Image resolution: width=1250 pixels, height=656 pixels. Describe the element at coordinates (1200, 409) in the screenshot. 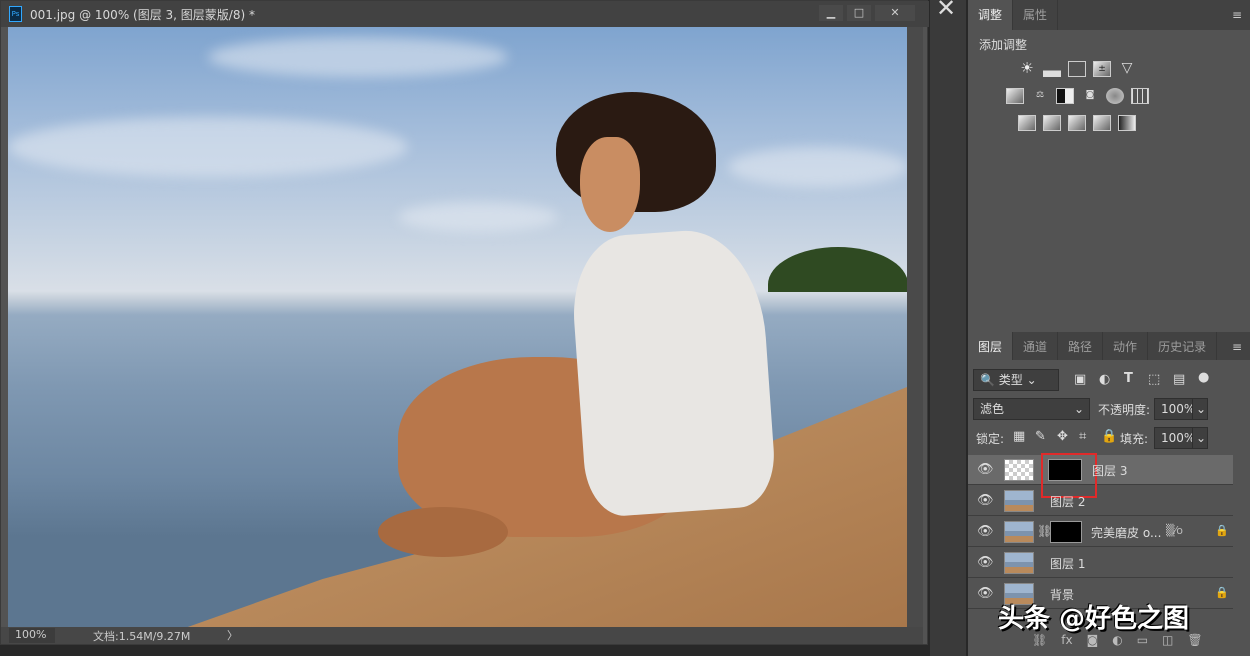

I see `opacity-dropdown: ⌄` at that location.